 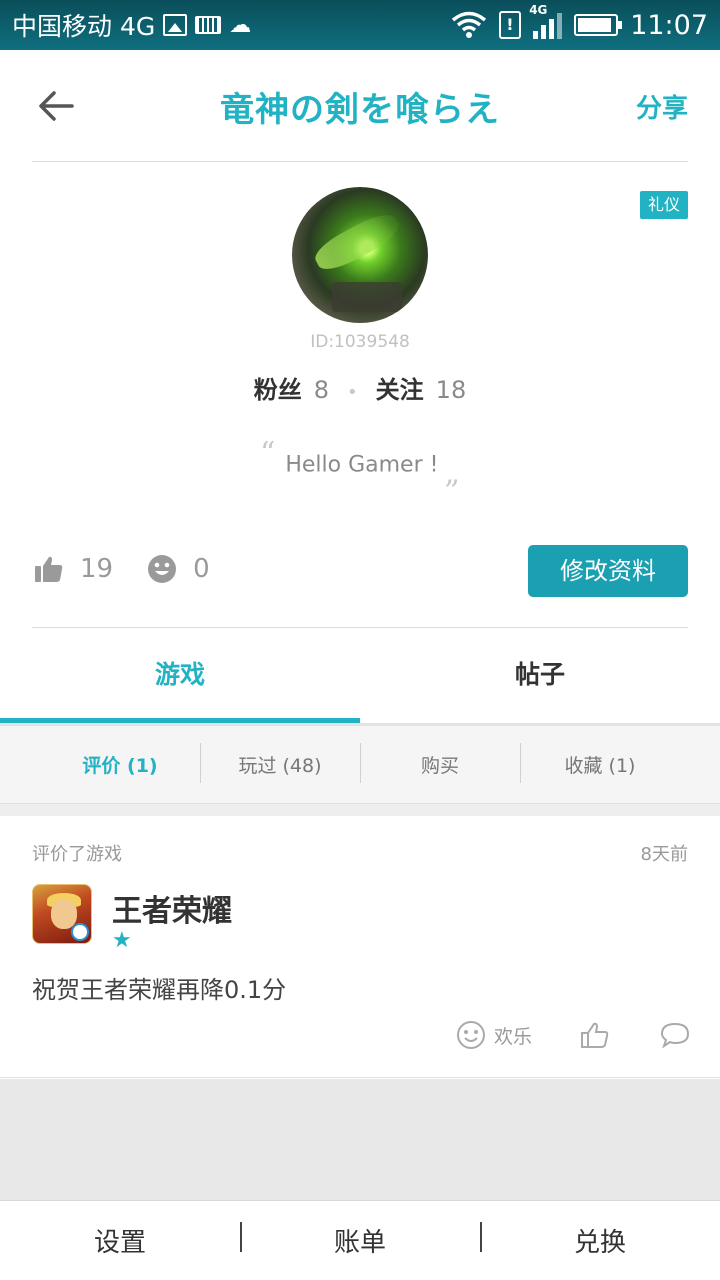 What do you see at coordinates (49, 569) in the screenshot?
I see `thumbs-up-icon` at bounding box center [49, 569].